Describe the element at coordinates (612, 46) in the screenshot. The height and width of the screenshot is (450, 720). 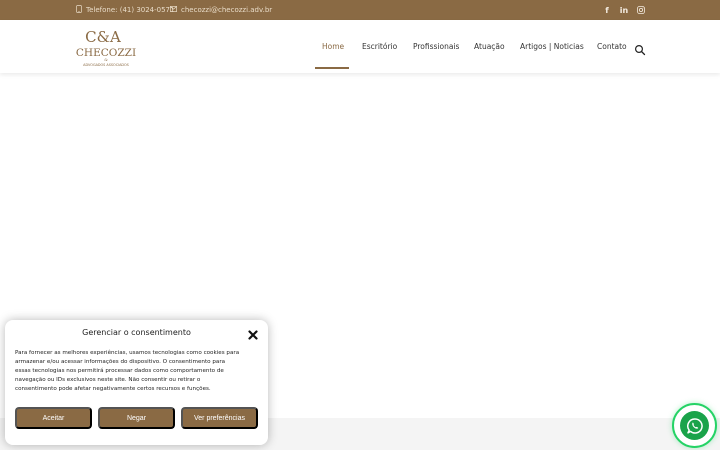
I see `nav-contato: Contato` at that location.